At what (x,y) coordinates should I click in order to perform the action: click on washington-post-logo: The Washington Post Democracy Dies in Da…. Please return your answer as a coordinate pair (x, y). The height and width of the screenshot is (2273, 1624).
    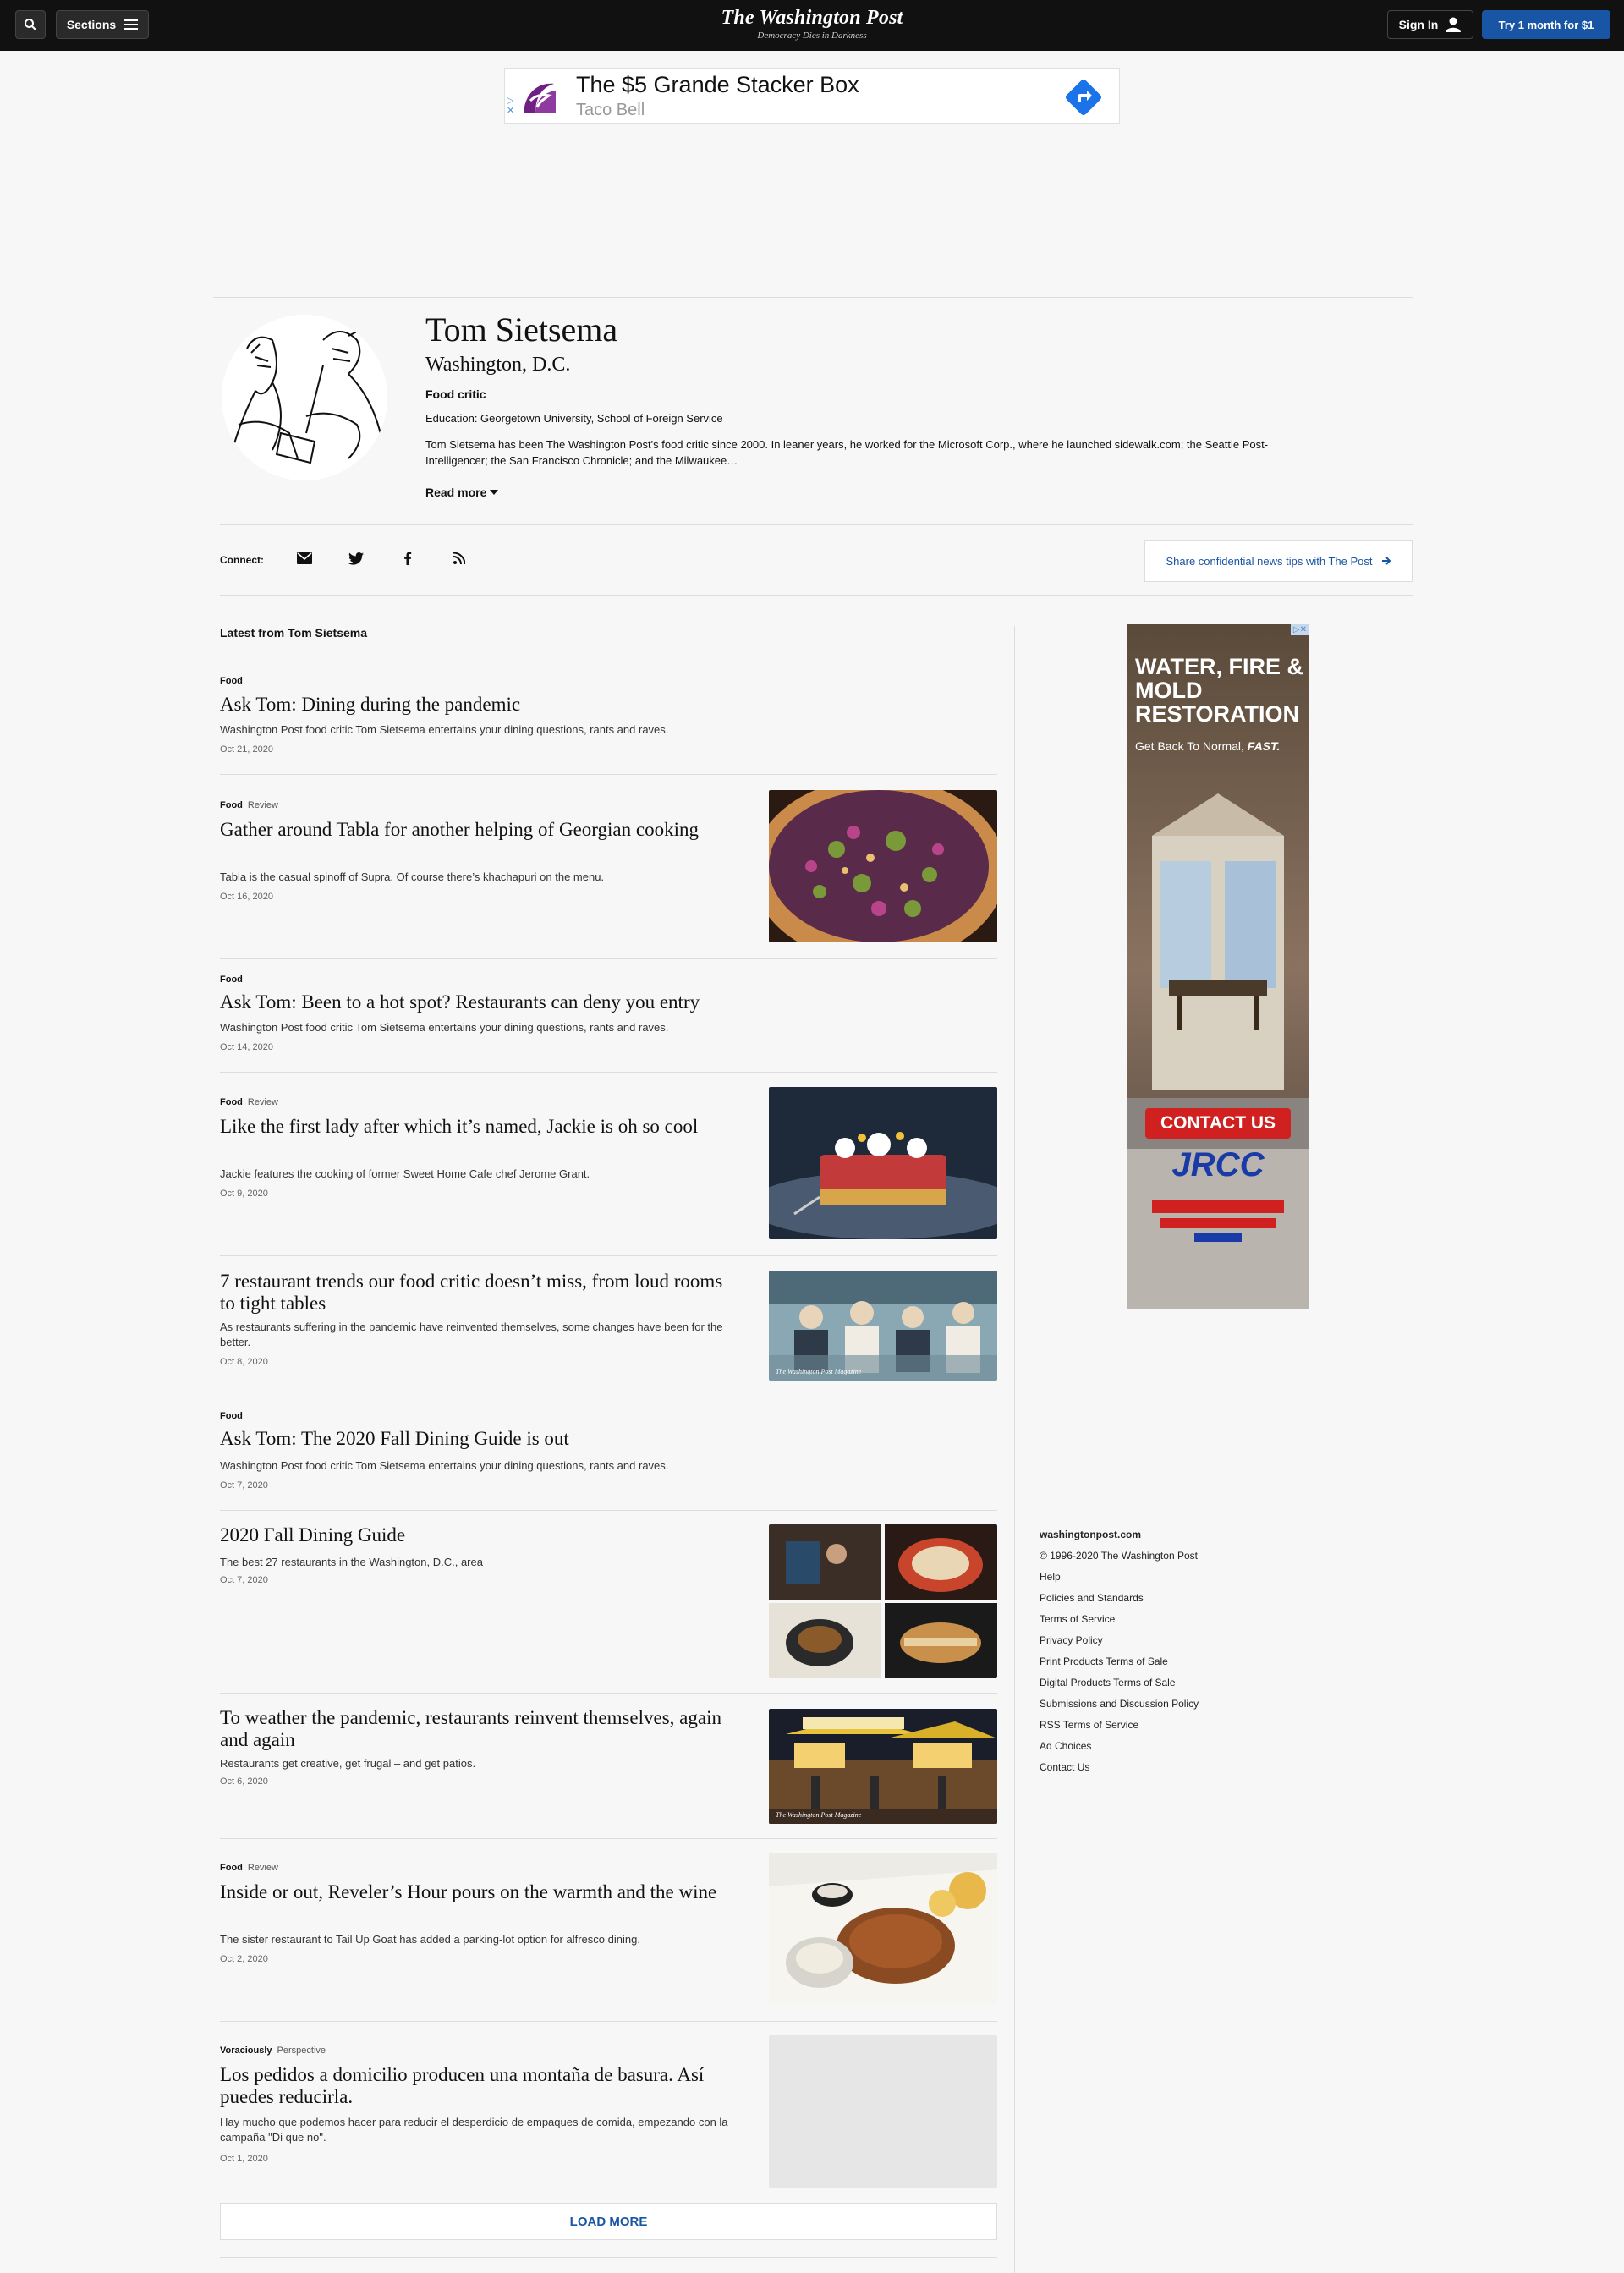
    Looking at the image, I should click on (812, 24).